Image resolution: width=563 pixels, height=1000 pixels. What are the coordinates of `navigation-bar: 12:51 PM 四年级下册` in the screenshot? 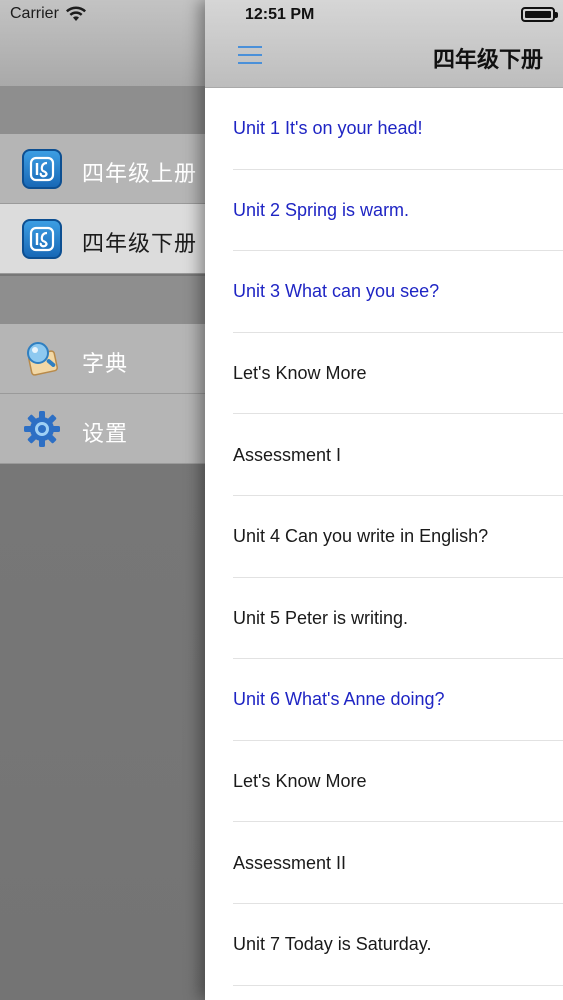 It's located at (384, 44).